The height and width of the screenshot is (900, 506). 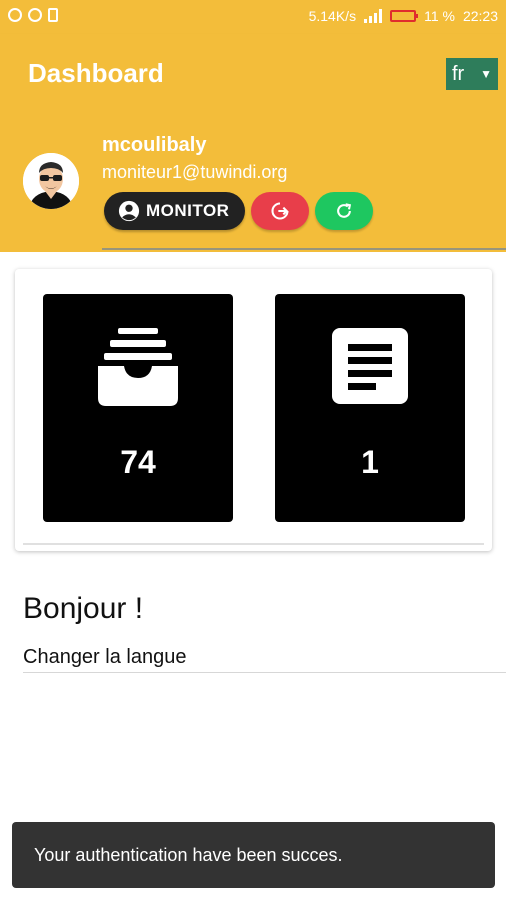 I want to click on signal-icon, so click(x=373, y=16).